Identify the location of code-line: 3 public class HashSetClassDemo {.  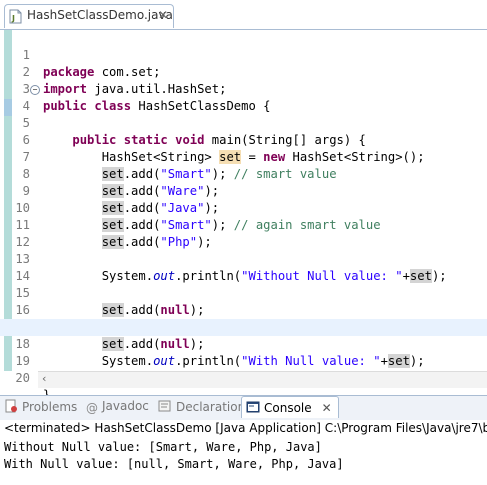
(243, 88).